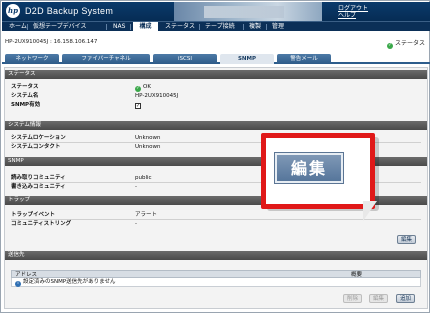  What do you see at coordinates (38, 178) in the screenshot?
I see `read-community-label: 読み取りコミュニティ` at bounding box center [38, 178].